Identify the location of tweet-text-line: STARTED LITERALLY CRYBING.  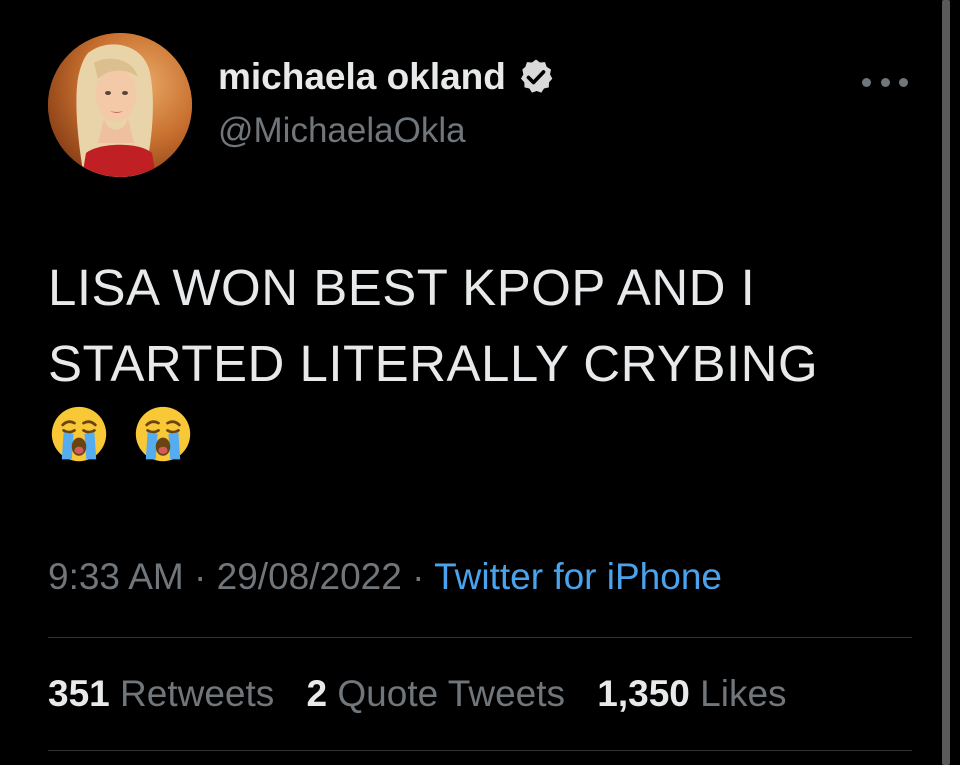
(433, 363).